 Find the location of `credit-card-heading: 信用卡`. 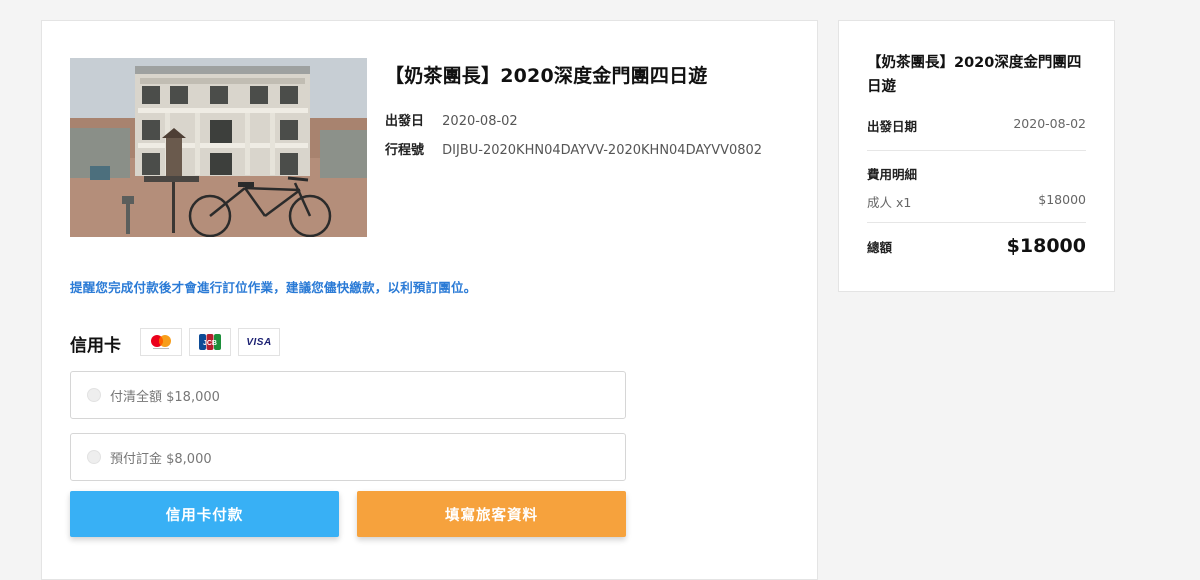

credit-card-heading: 信用卡 is located at coordinates (95, 346).